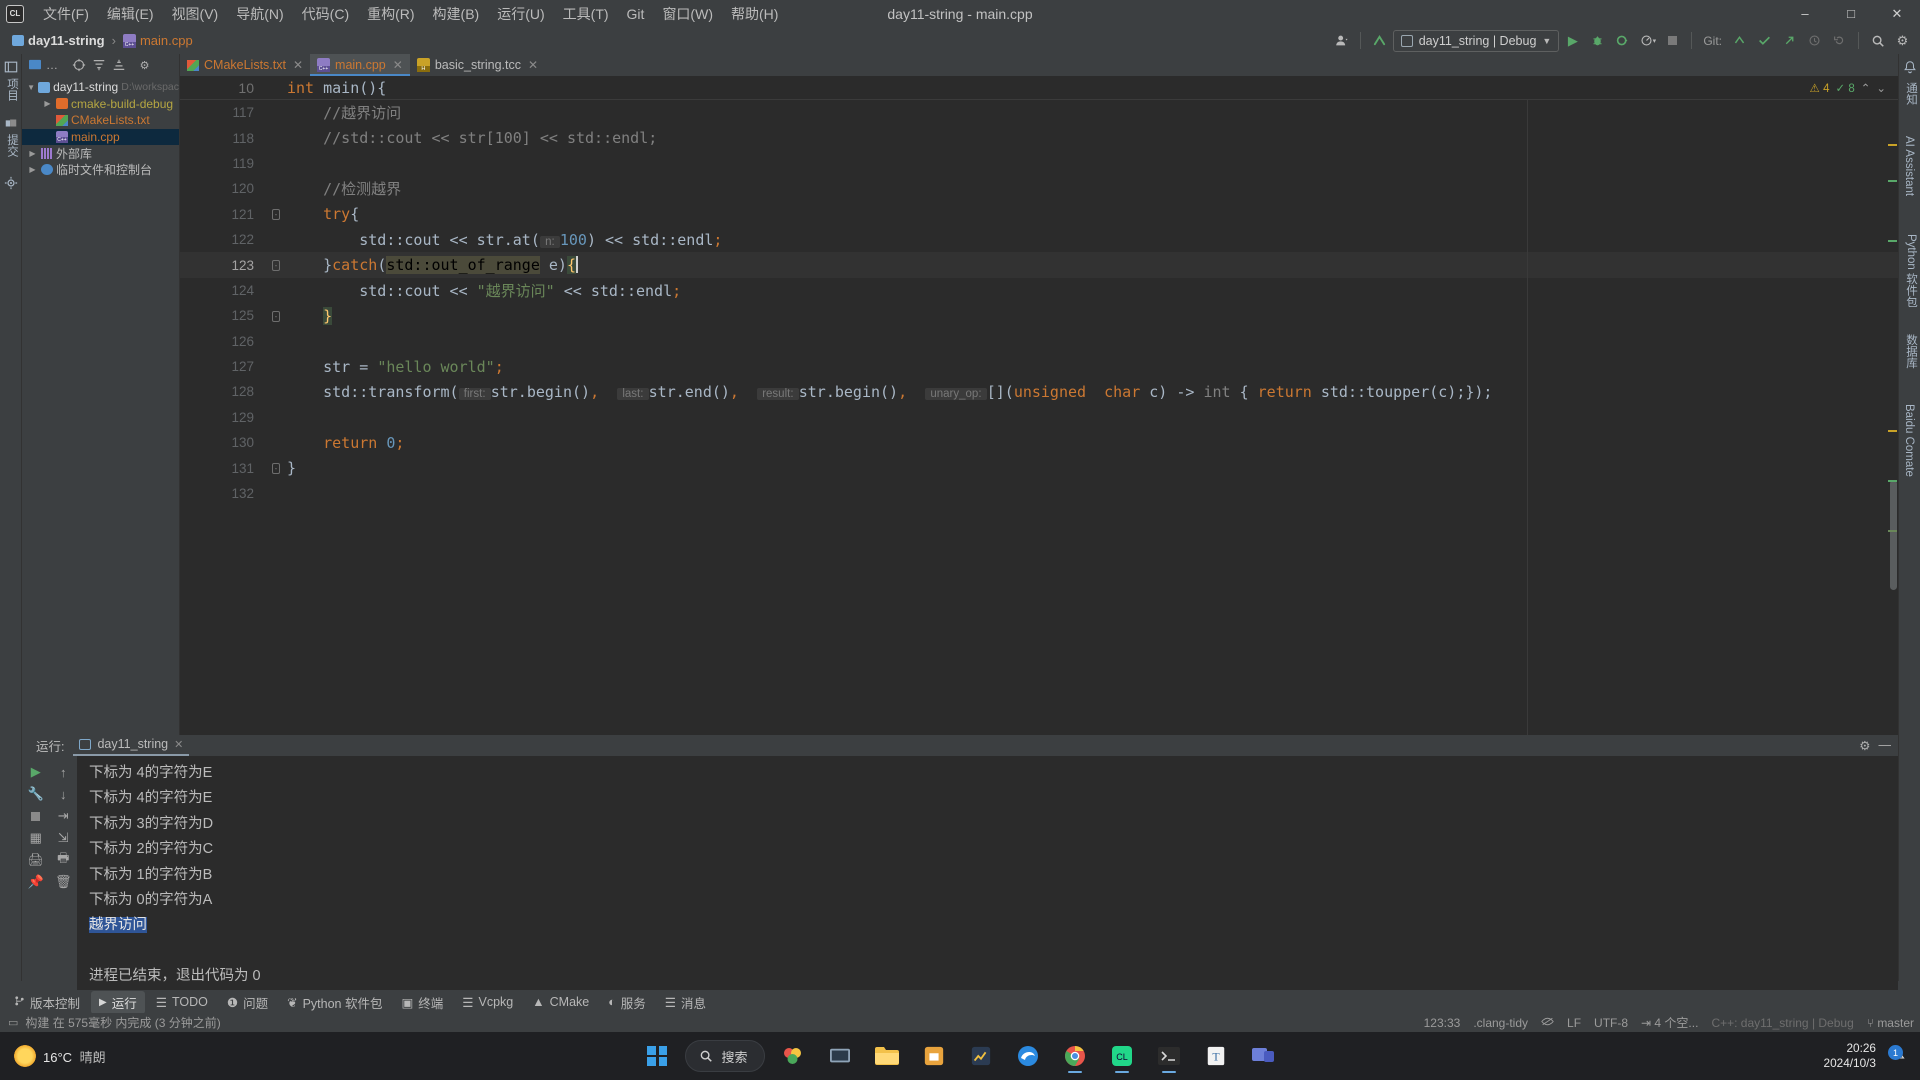 The height and width of the screenshot is (1080, 1920). Describe the element at coordinates (1782, 1023) in the screenshot. I see `active-configuration: C++: day11_string | Debug` at that location.